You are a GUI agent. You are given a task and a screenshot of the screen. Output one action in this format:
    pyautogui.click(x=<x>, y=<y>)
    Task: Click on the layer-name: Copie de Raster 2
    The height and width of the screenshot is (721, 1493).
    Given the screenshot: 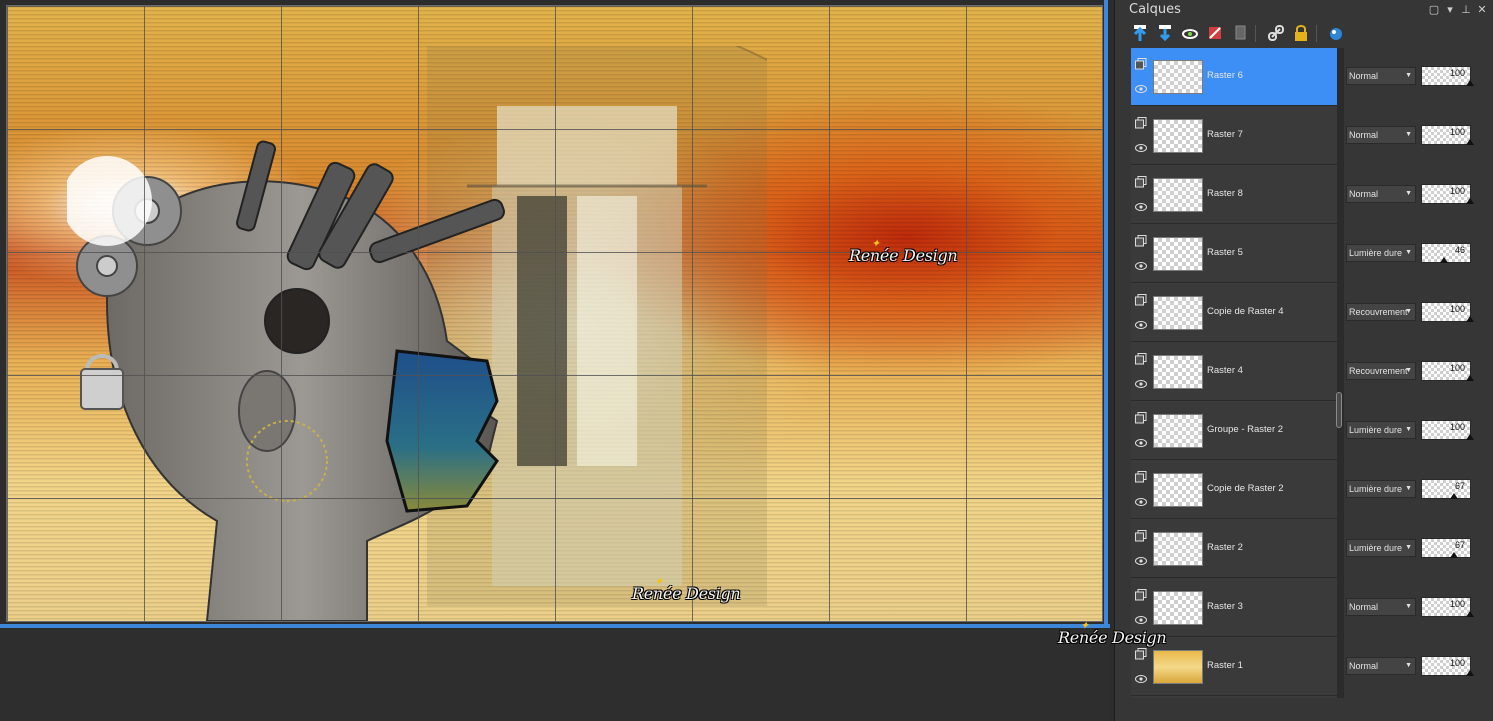 What is the action you would take?
    pyautogui.click(x=1245, y=488)
    